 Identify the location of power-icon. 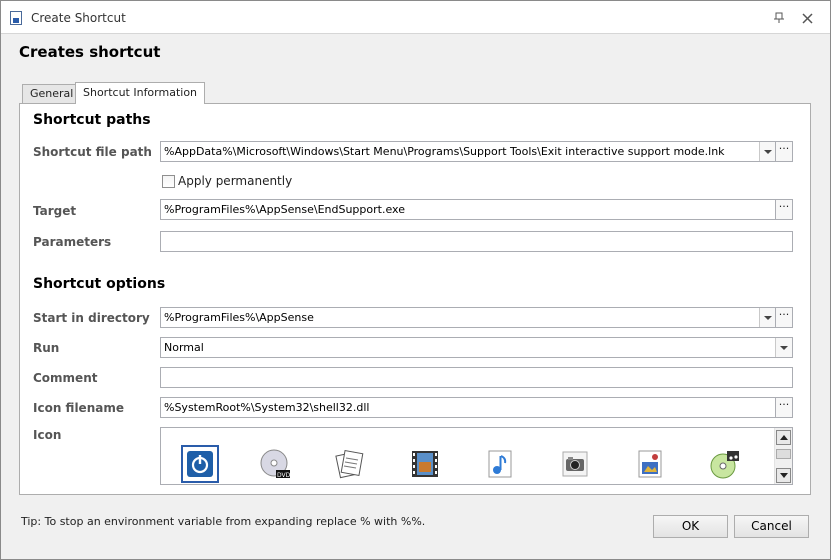
(200, 464).